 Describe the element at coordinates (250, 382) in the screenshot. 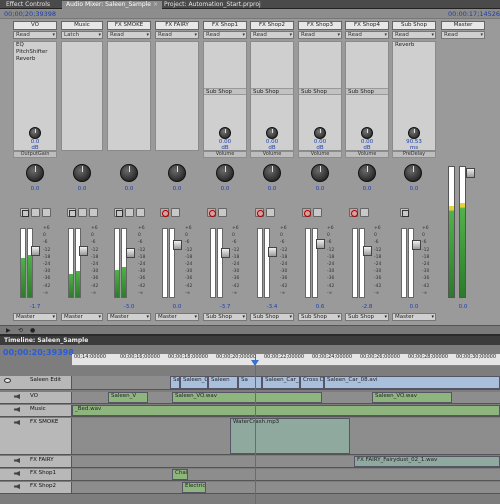

I see `video-clip: Sa` at that location.